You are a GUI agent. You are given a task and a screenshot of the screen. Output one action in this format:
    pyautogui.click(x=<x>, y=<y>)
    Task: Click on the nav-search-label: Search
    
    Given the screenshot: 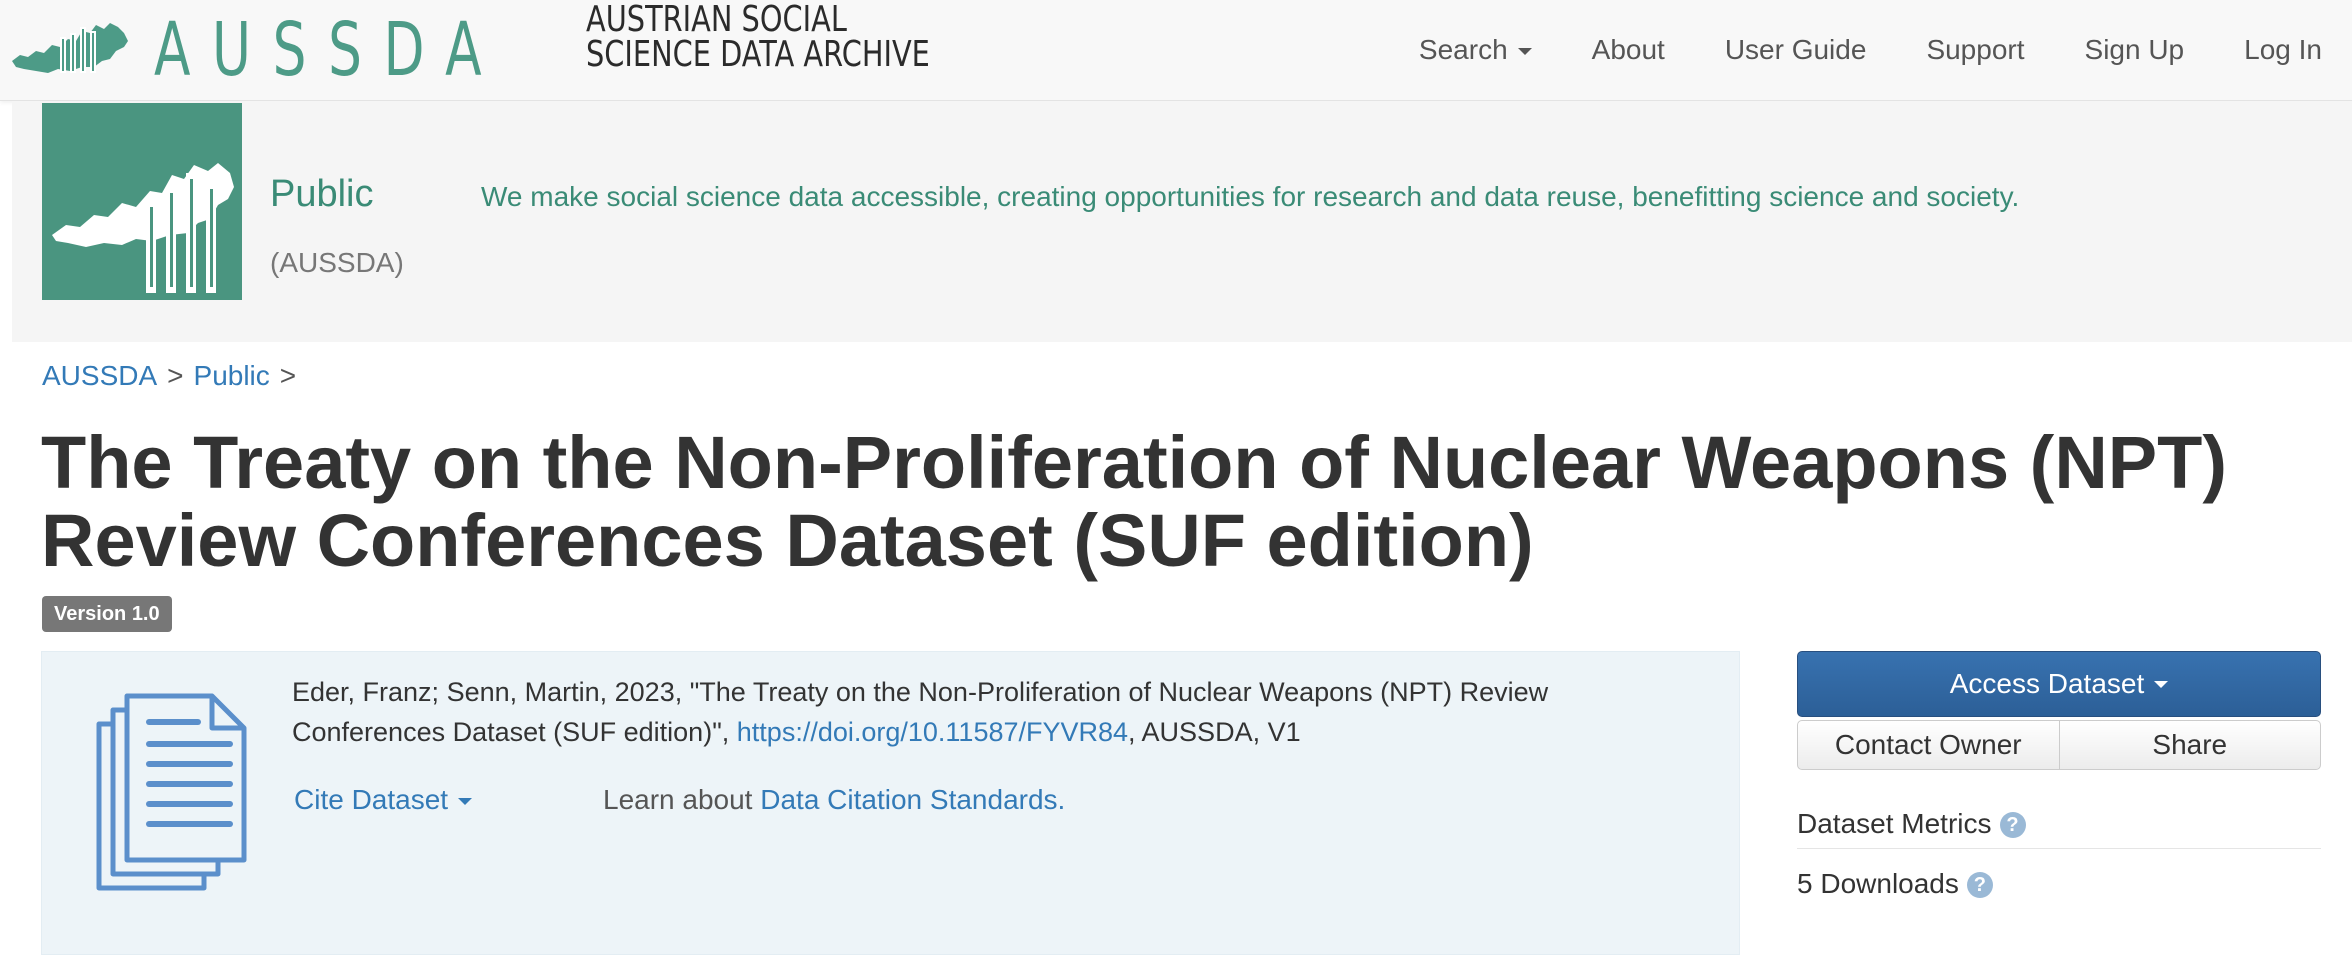 What is the action you would take?
    pyautogui.click(x=1463, y=49)
    